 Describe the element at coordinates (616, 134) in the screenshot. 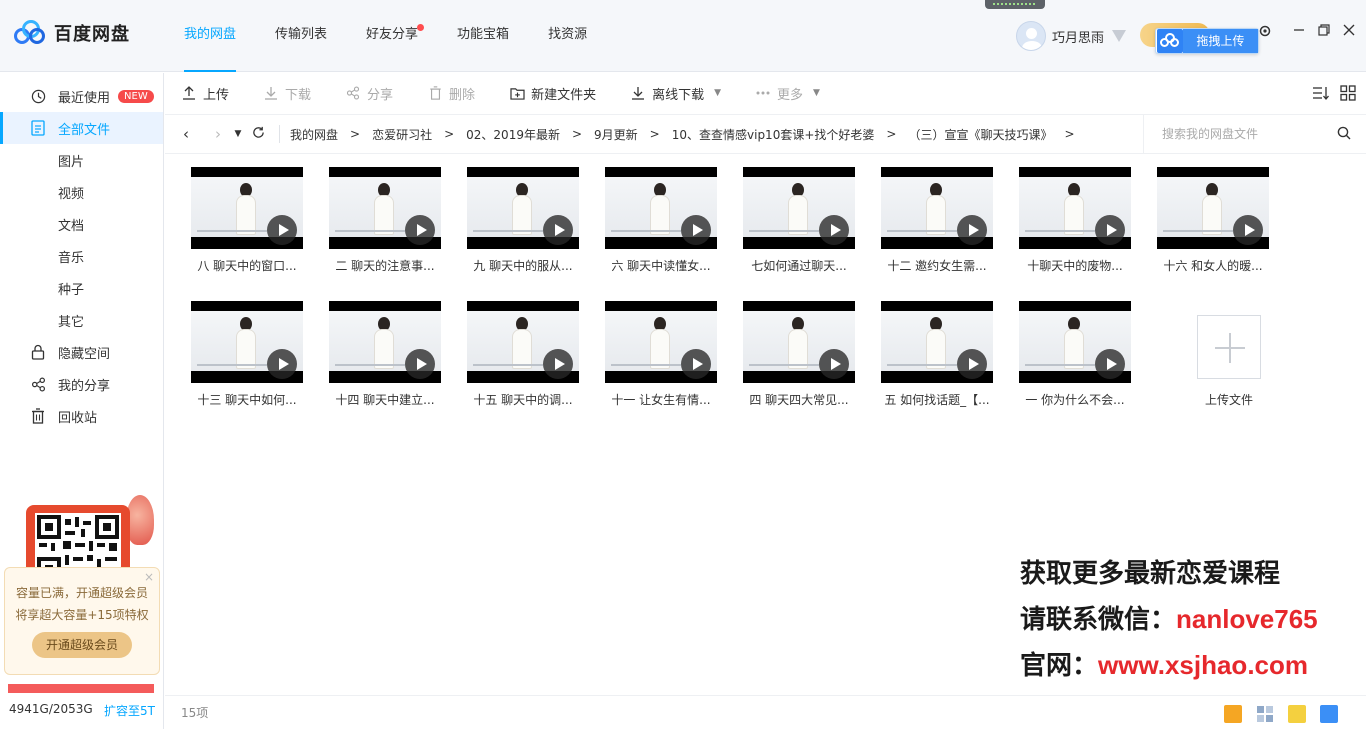

I see `breadcrumb-item: 9月更新` at that location.